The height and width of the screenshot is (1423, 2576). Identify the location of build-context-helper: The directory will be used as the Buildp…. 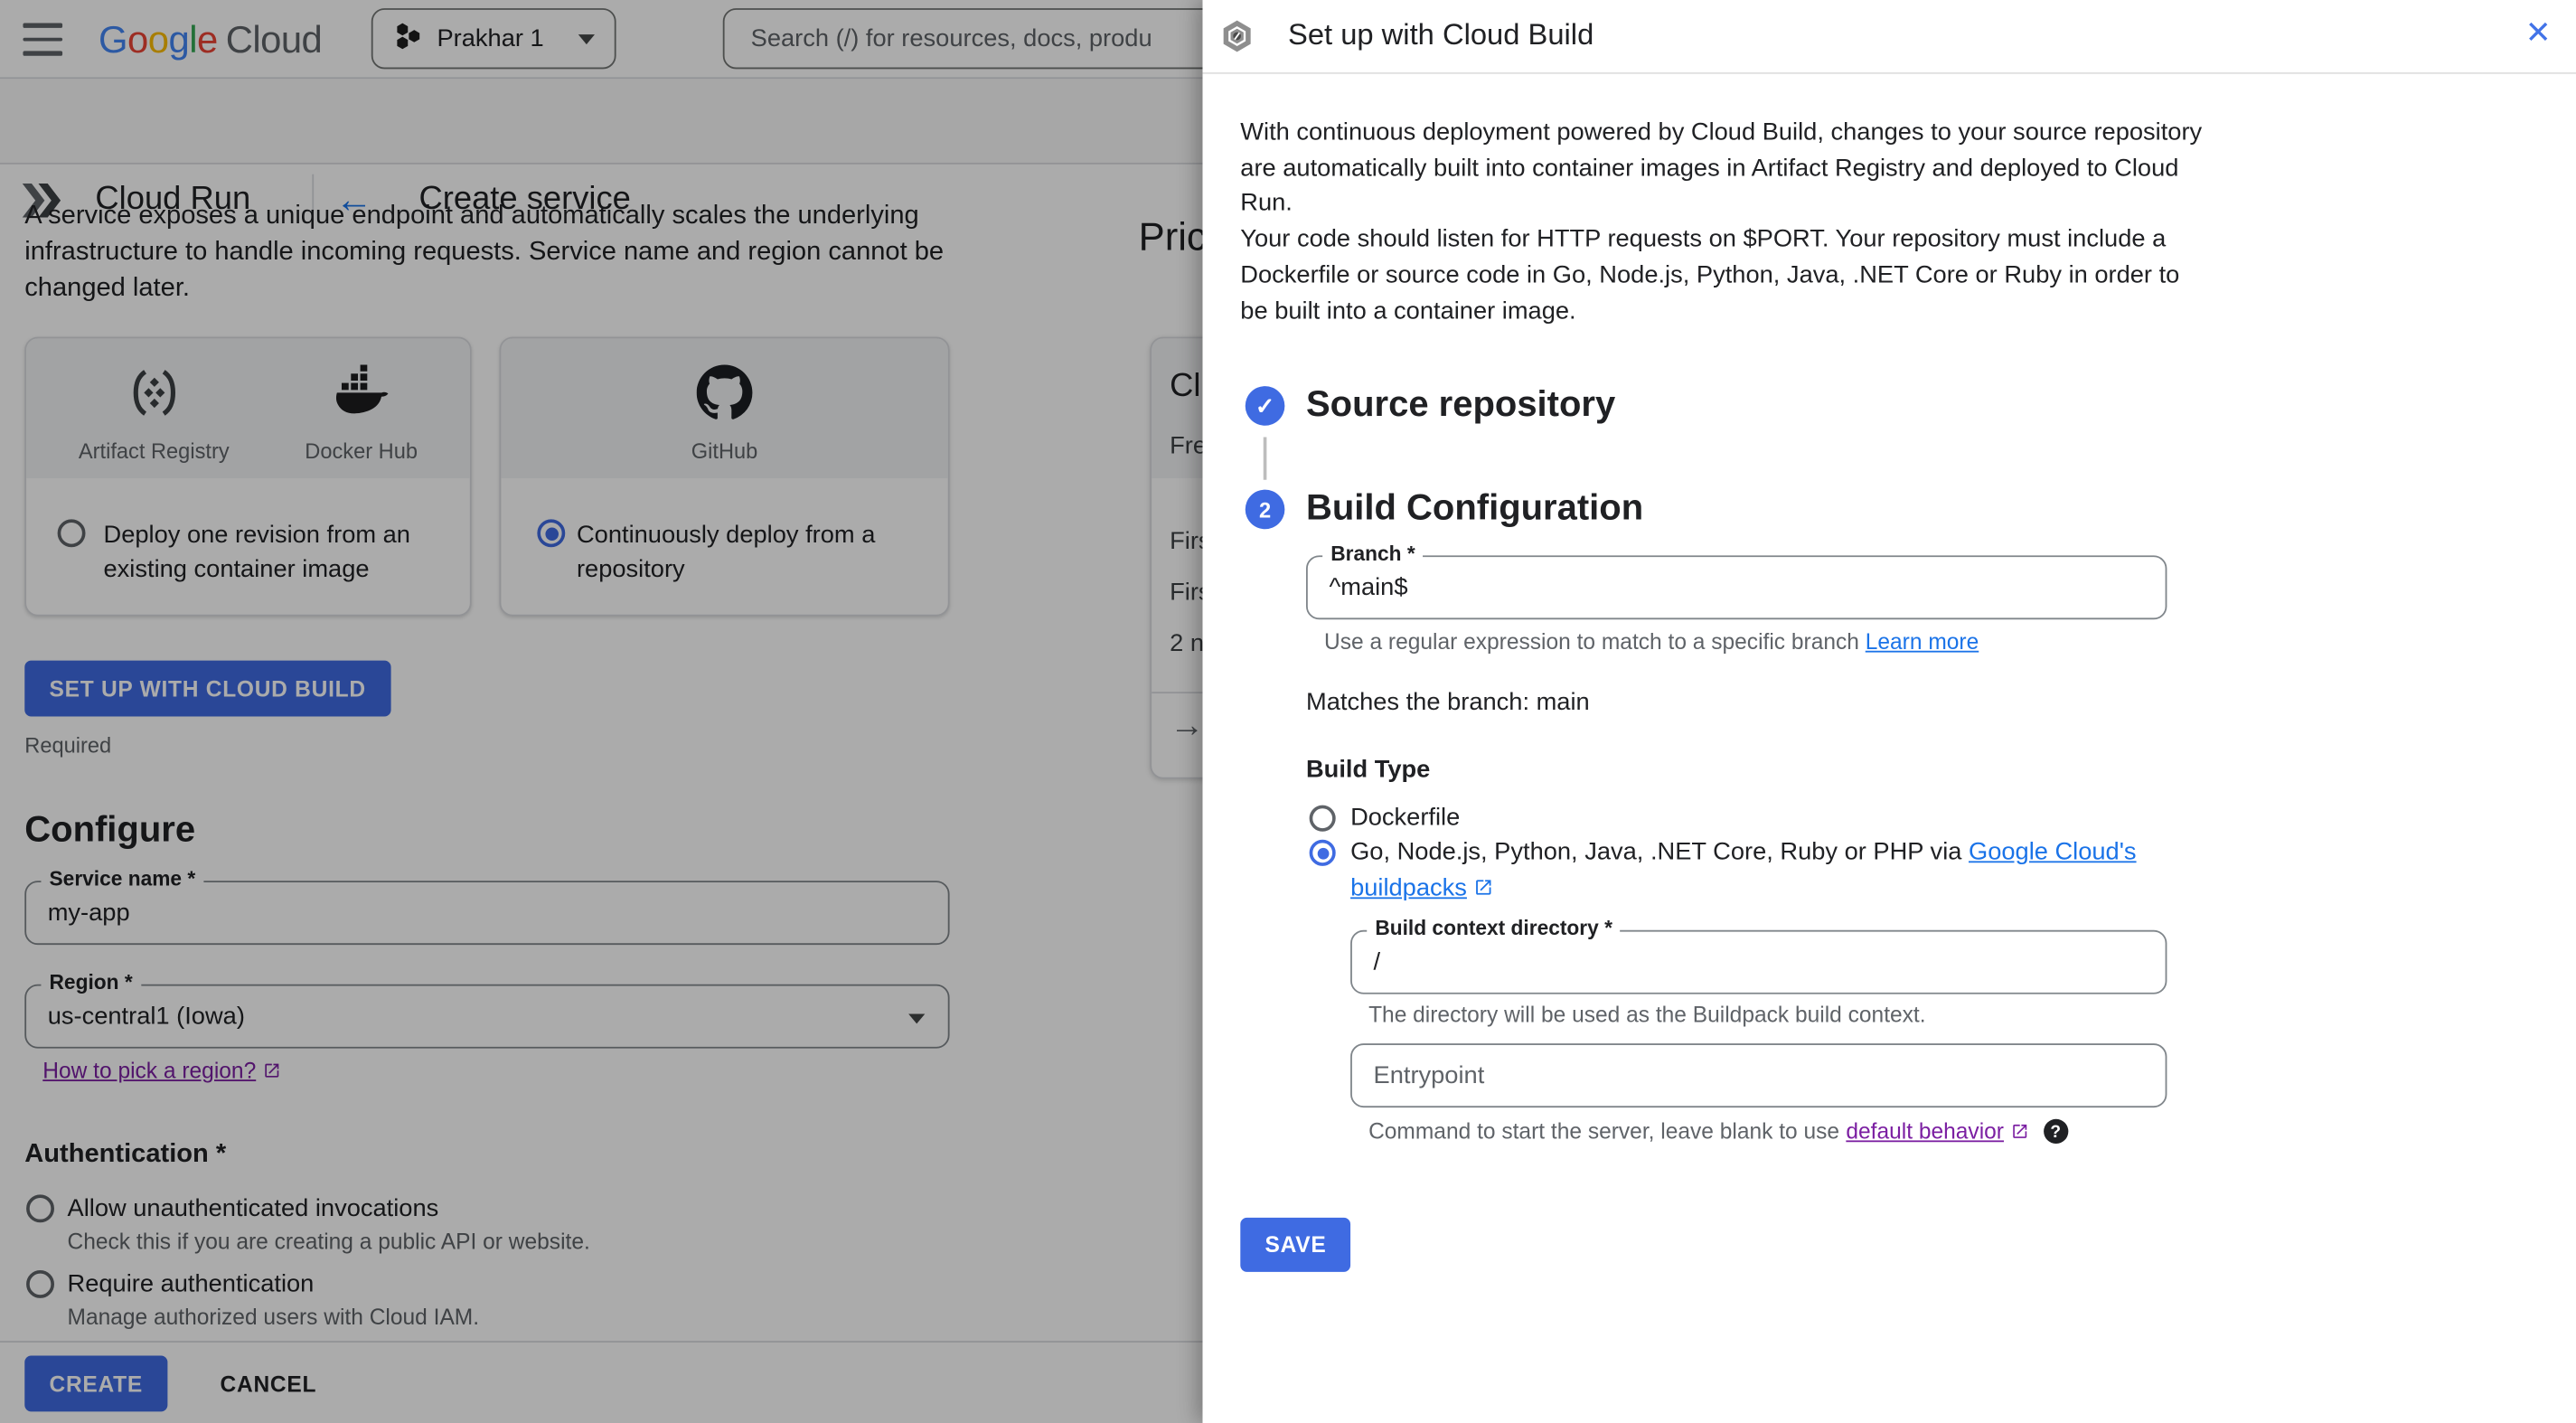
(1647, 1015).